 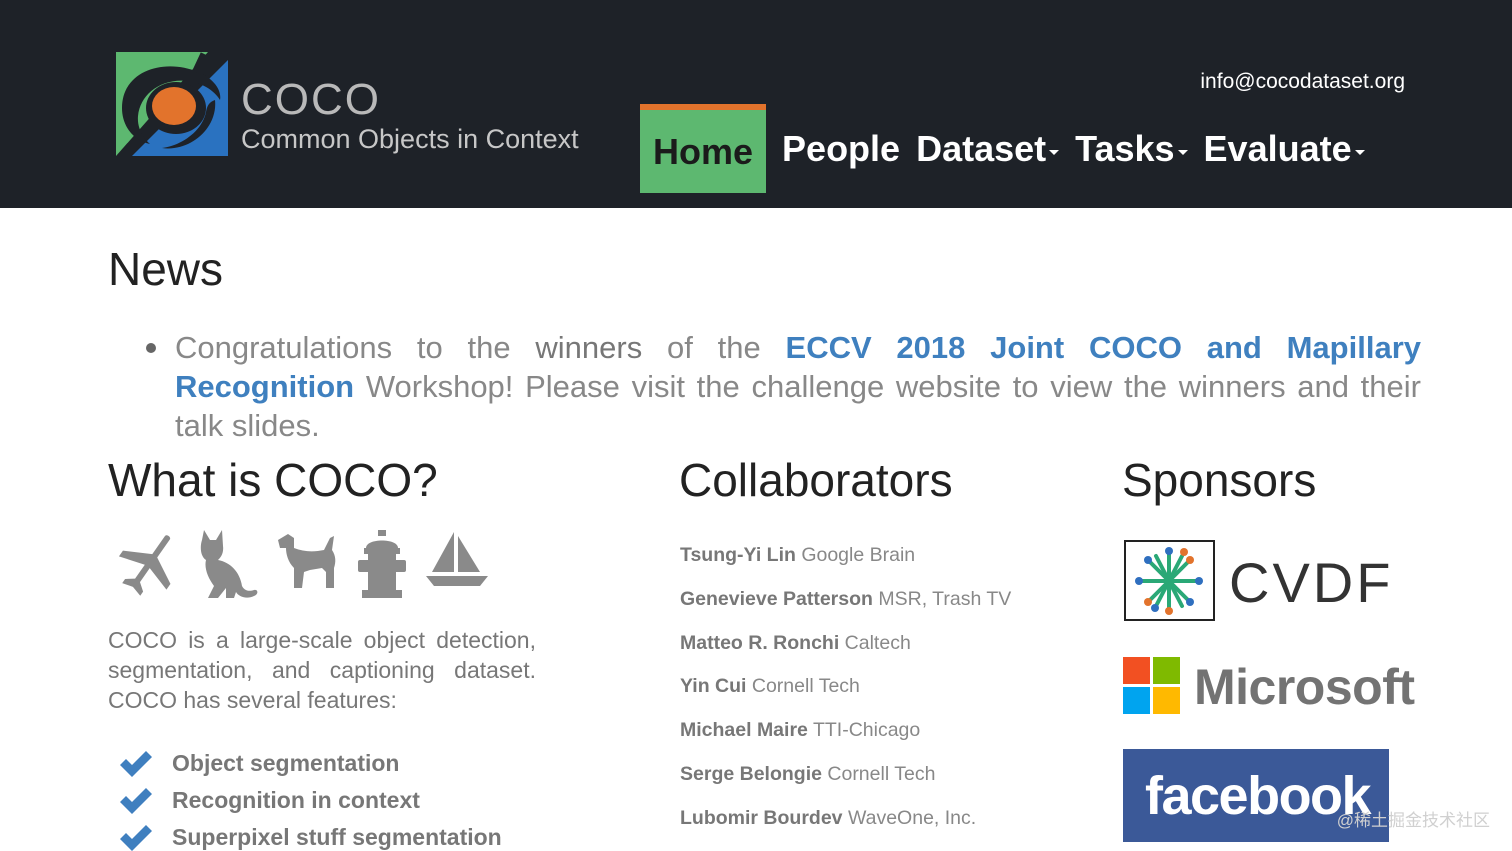 What do you see at coordinates (858, 555) in the screenshot?
I see `collaborator-affiliation: Google Brain` at bounding box center [858, 555].